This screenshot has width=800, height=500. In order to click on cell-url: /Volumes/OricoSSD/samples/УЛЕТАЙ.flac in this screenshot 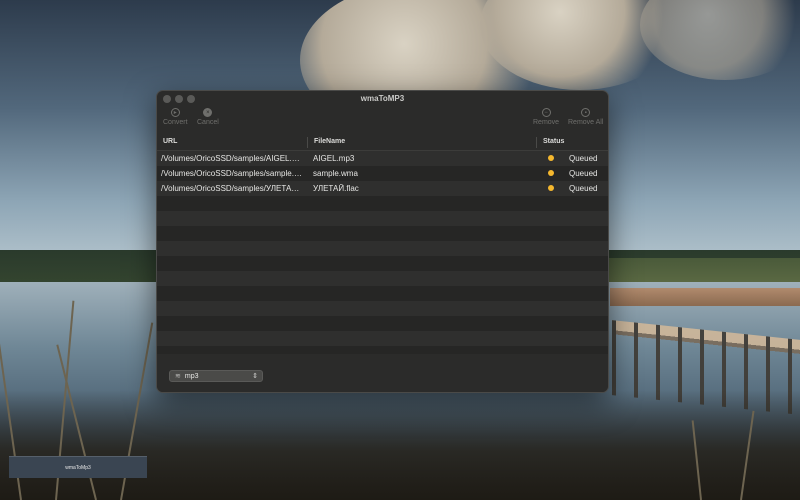, I will do `click(232, 188)`.